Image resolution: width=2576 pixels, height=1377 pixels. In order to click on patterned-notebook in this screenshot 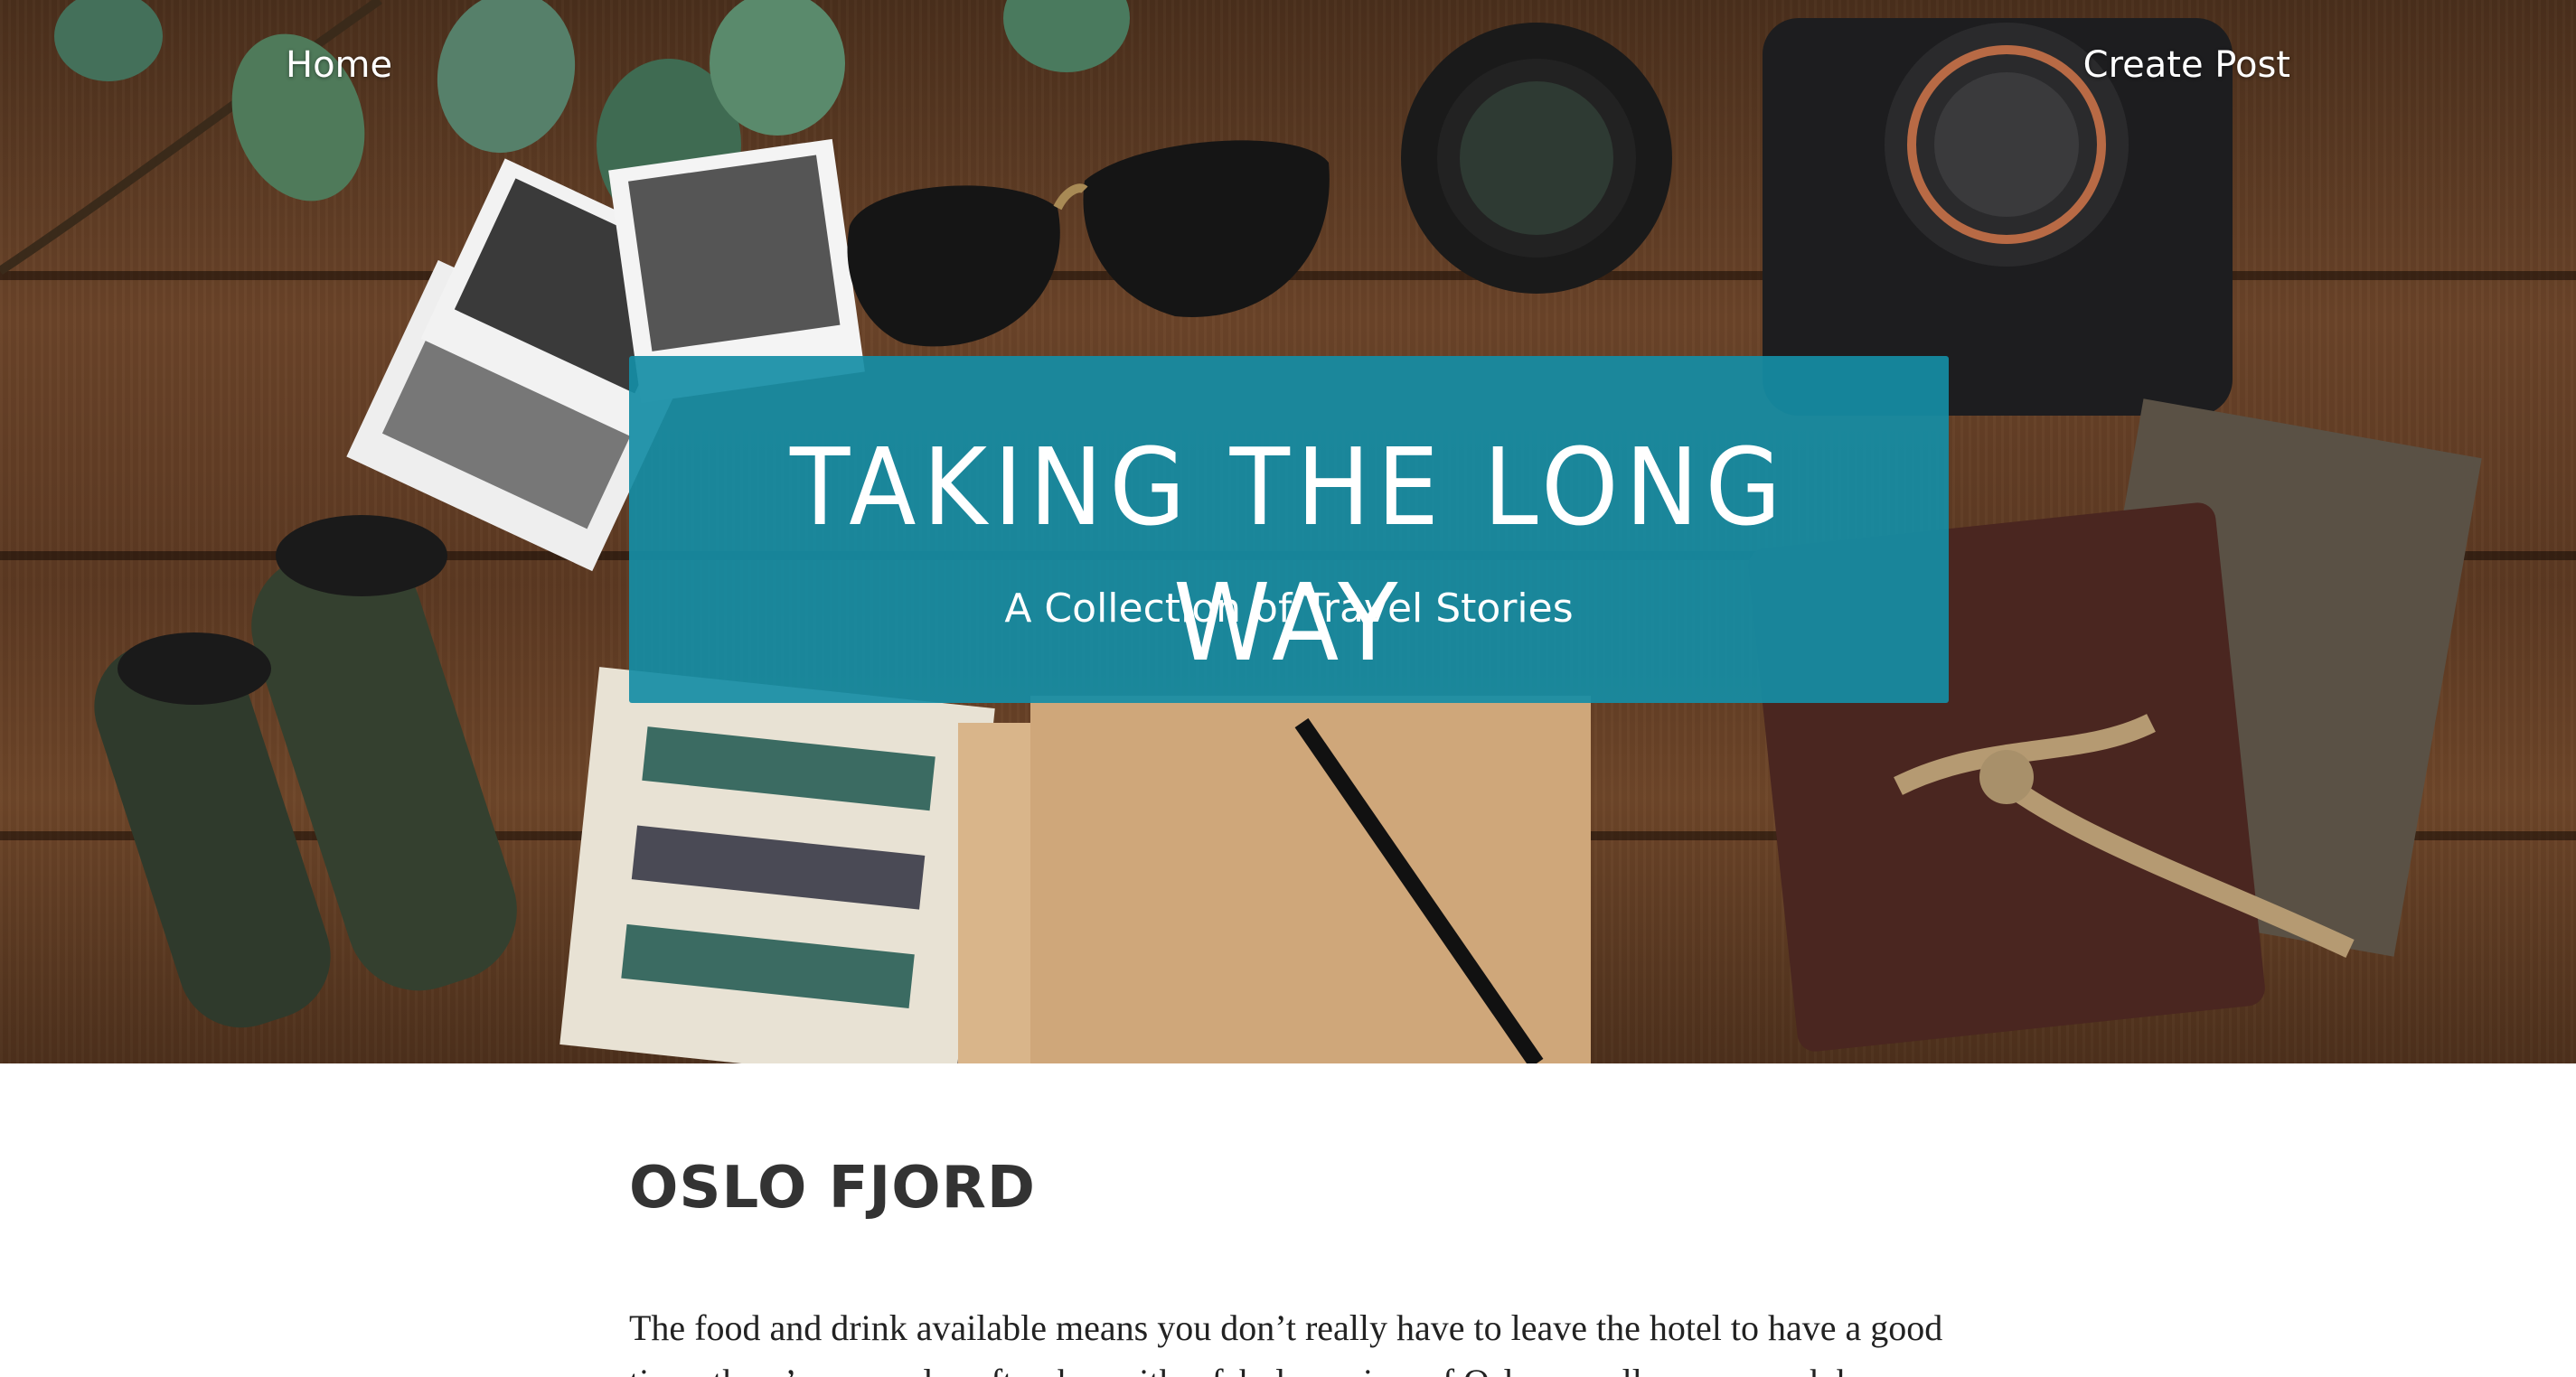, I will do `click(777, 865)`.